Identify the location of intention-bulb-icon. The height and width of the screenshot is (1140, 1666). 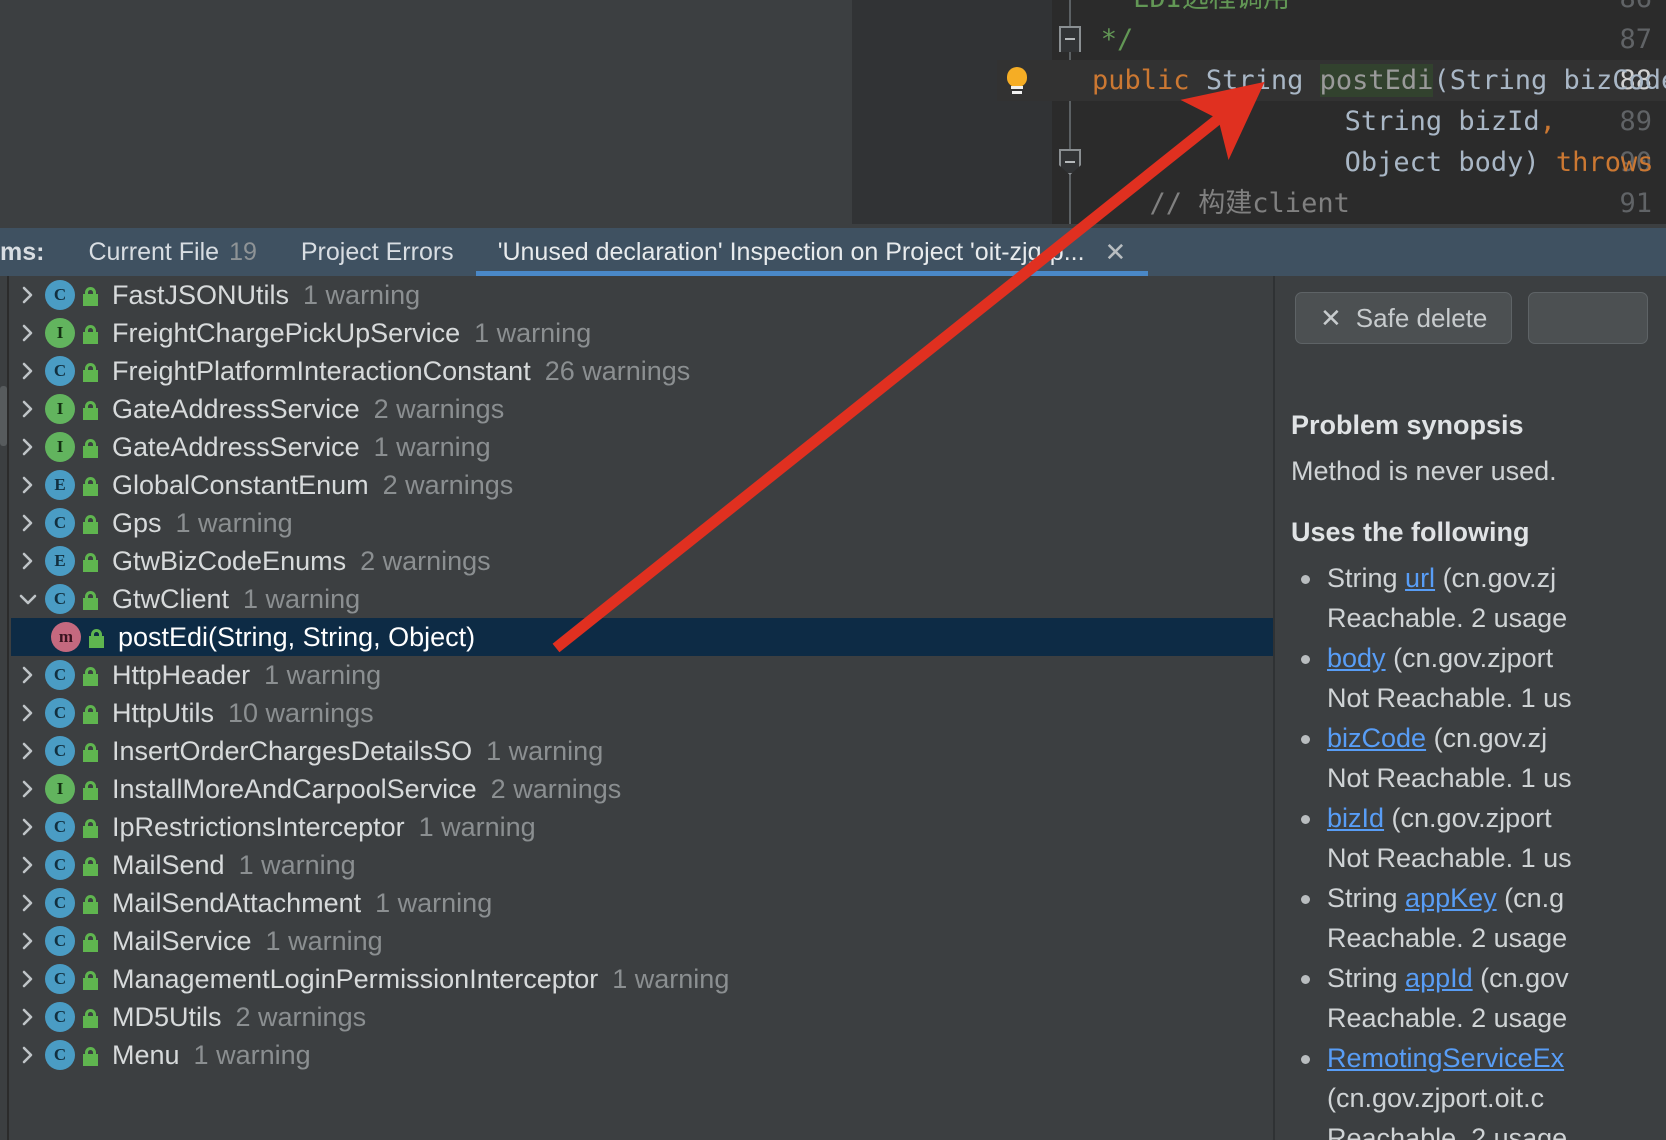
(1017, 81).